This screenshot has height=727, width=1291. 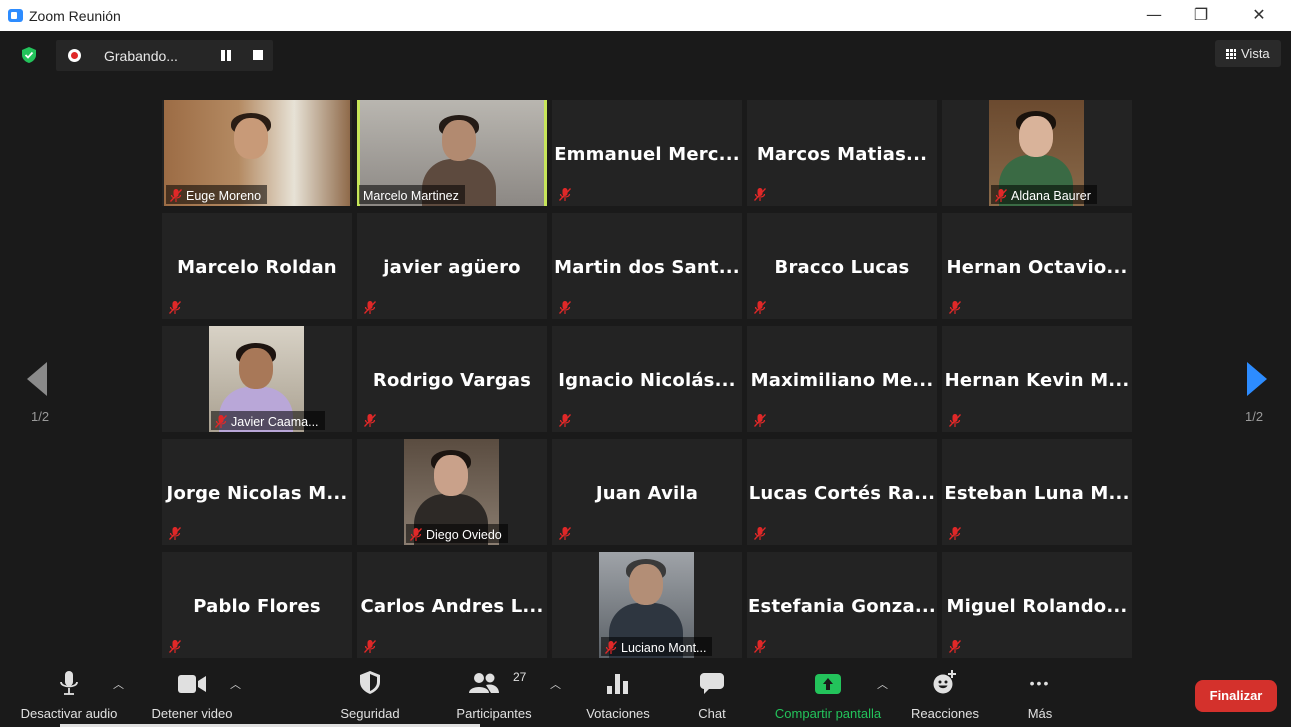 What do you see at coordinates (1040, 713) in the screenshot?
I see `more-label: Más` at bounding box center [1040, 713].